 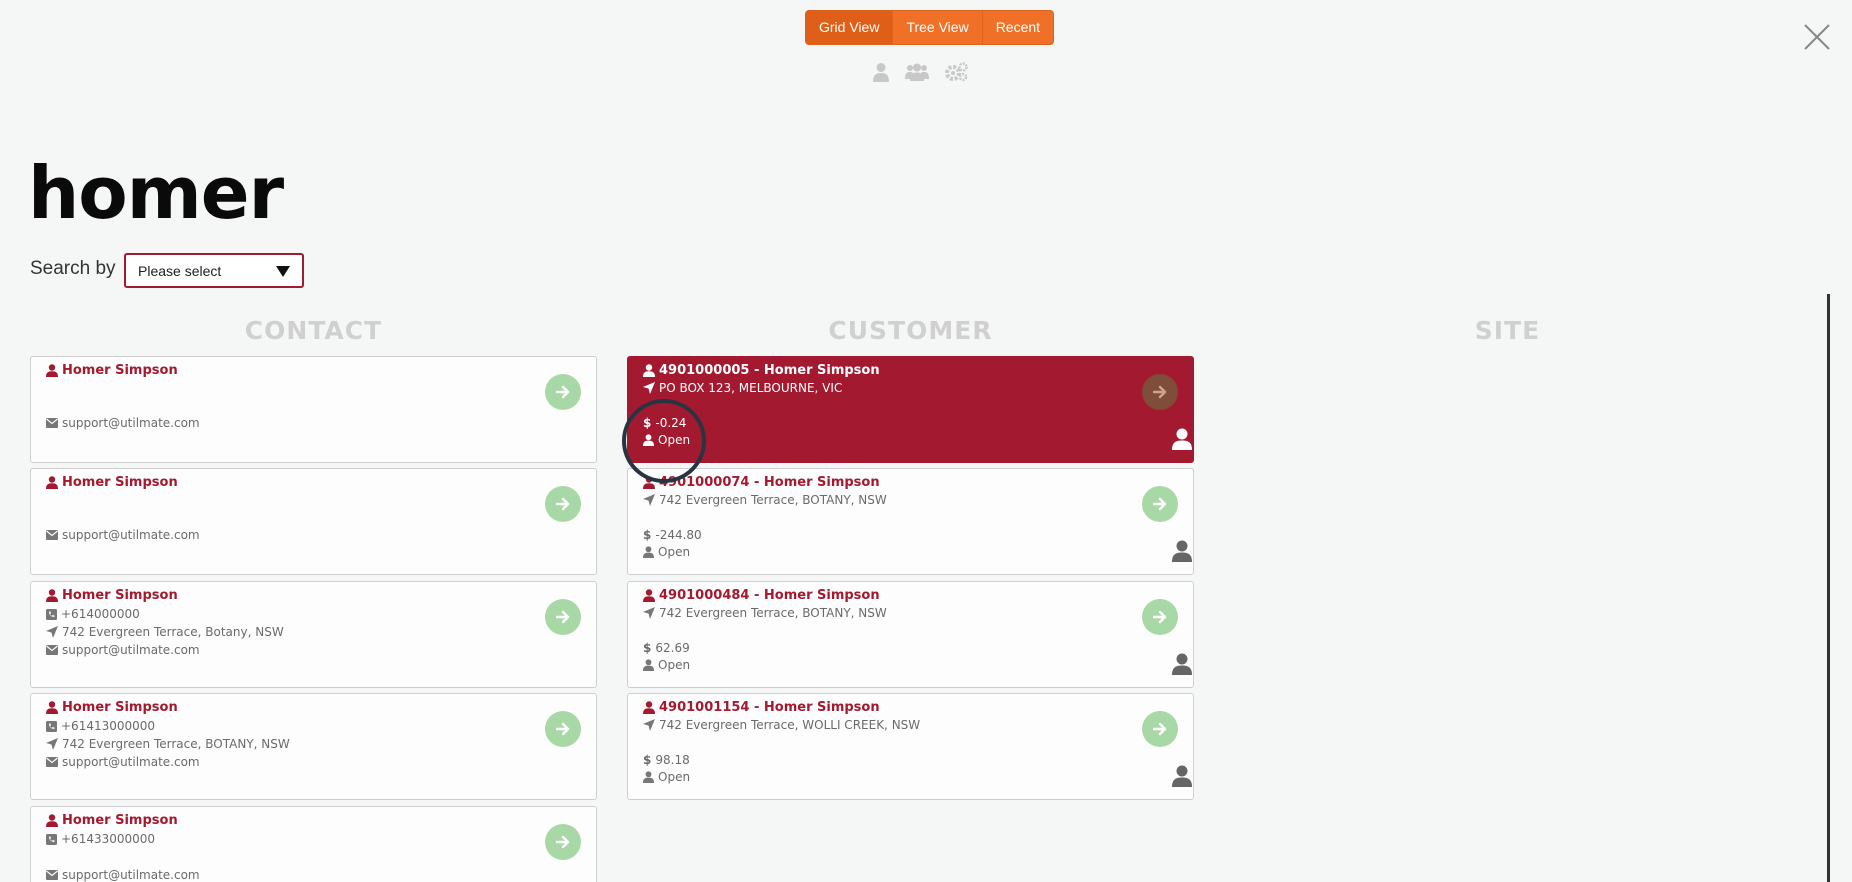 I want to click on customer-balance: -0.24, so click(x=671, y=423).